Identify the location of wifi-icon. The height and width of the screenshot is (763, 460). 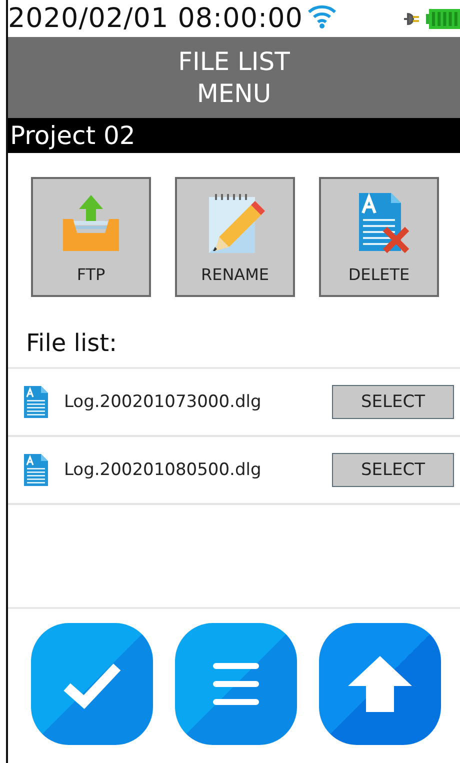
(321, 15).